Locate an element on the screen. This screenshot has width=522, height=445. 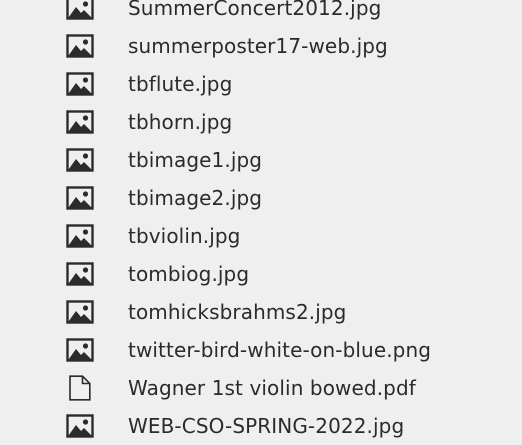
file-row: tbhorn.jpg is located at coordinates (261, 122).